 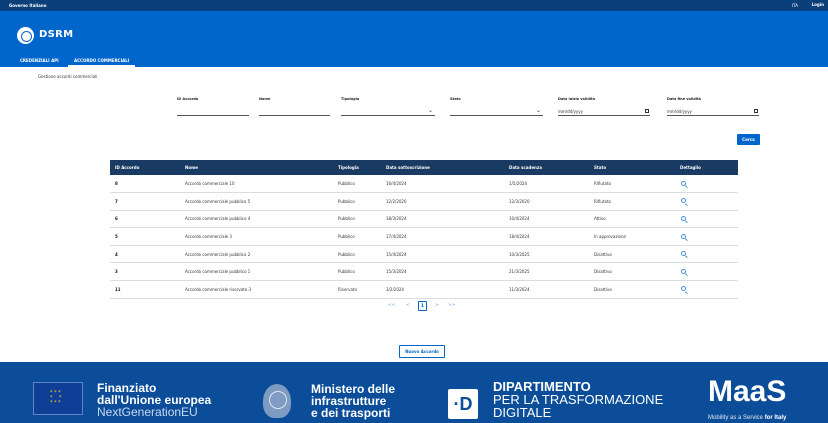 I want to click on tab-credenziali-api: CREDENZIALI API, so click(x=39, y=60).